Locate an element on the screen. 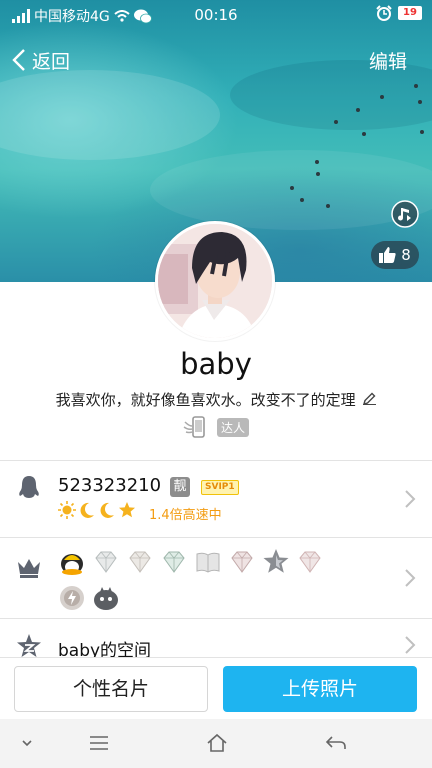 Image resolution: width=432 pixels, height=768 pixels. action-bar: 个性名片 上传照片 is located at coordinates (216, 688).